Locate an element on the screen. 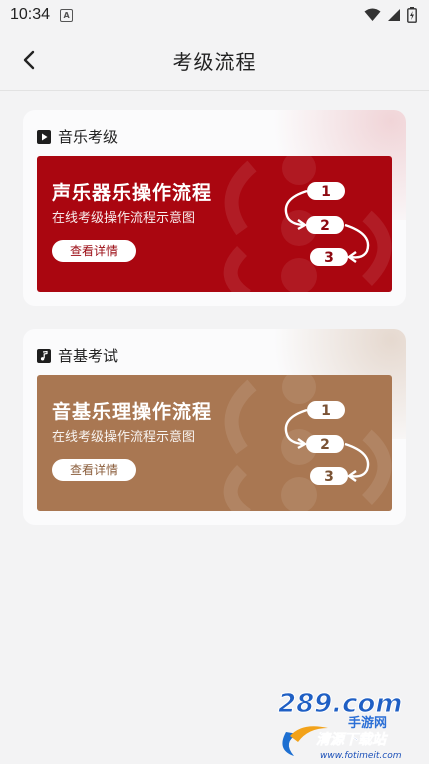 The image size is (429, 764). section-header: 音乐考级 is located at coordinates (77, 136).